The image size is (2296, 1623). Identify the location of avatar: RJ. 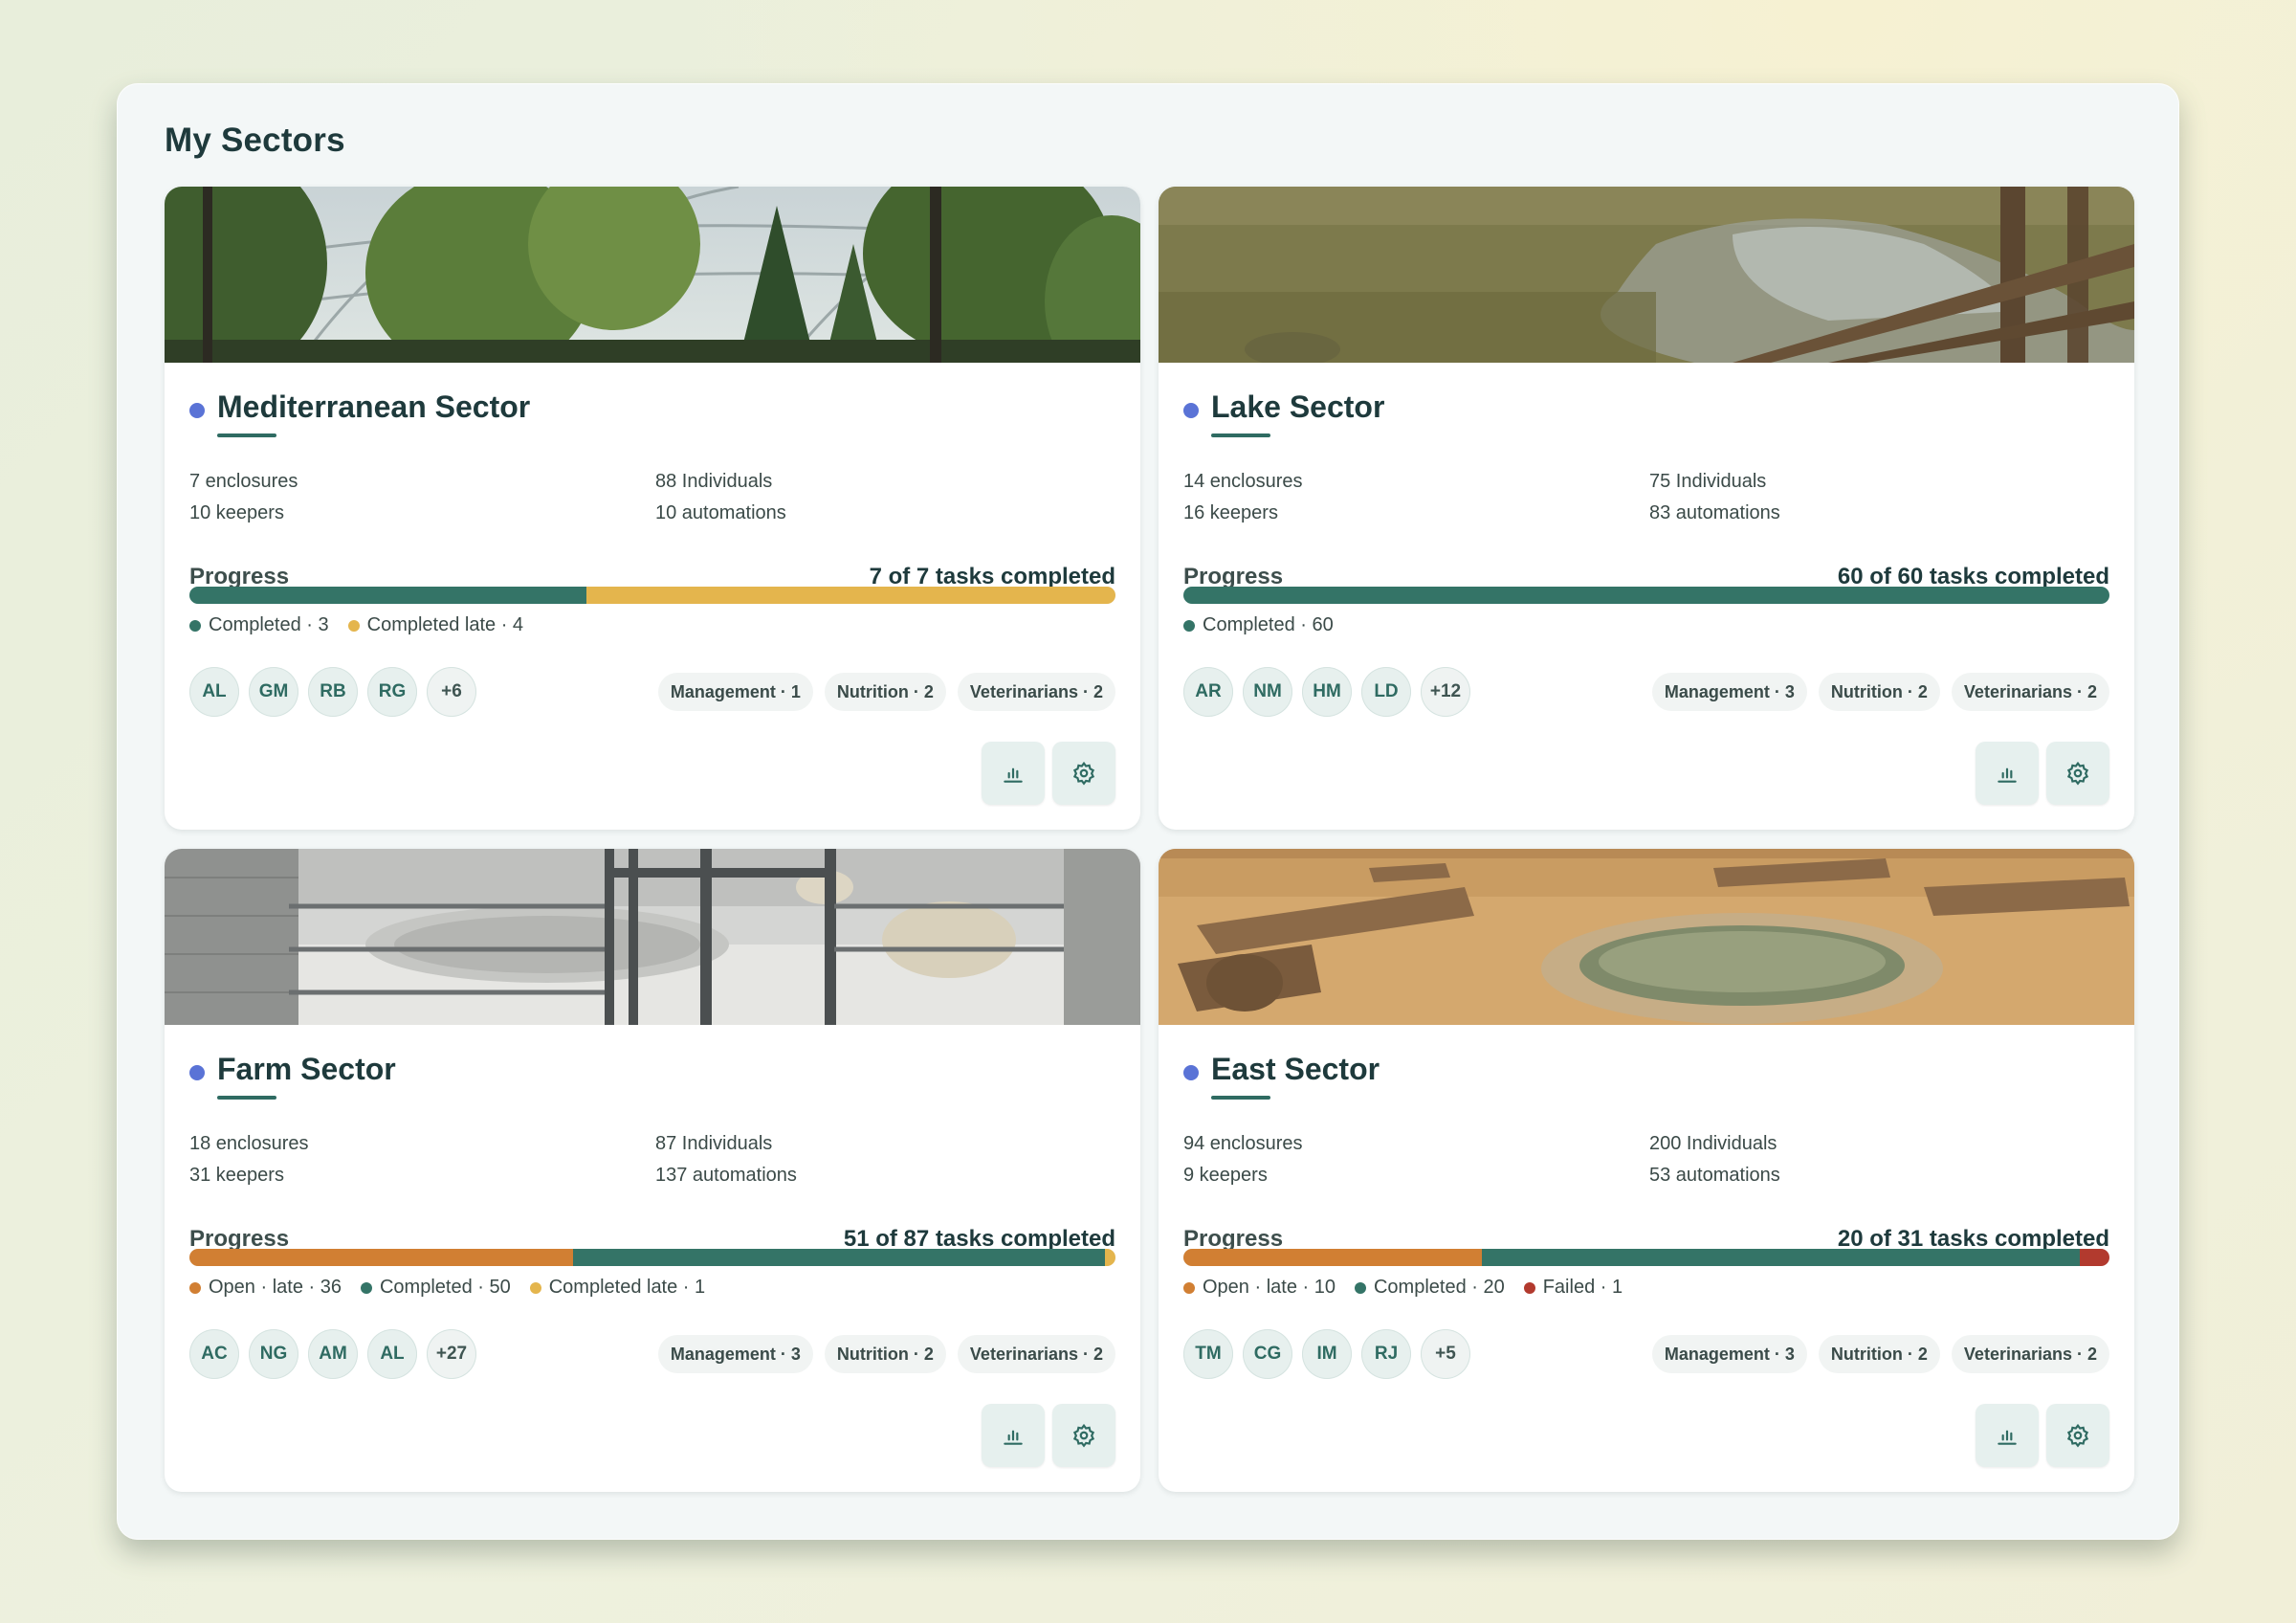
(1386, 1354).